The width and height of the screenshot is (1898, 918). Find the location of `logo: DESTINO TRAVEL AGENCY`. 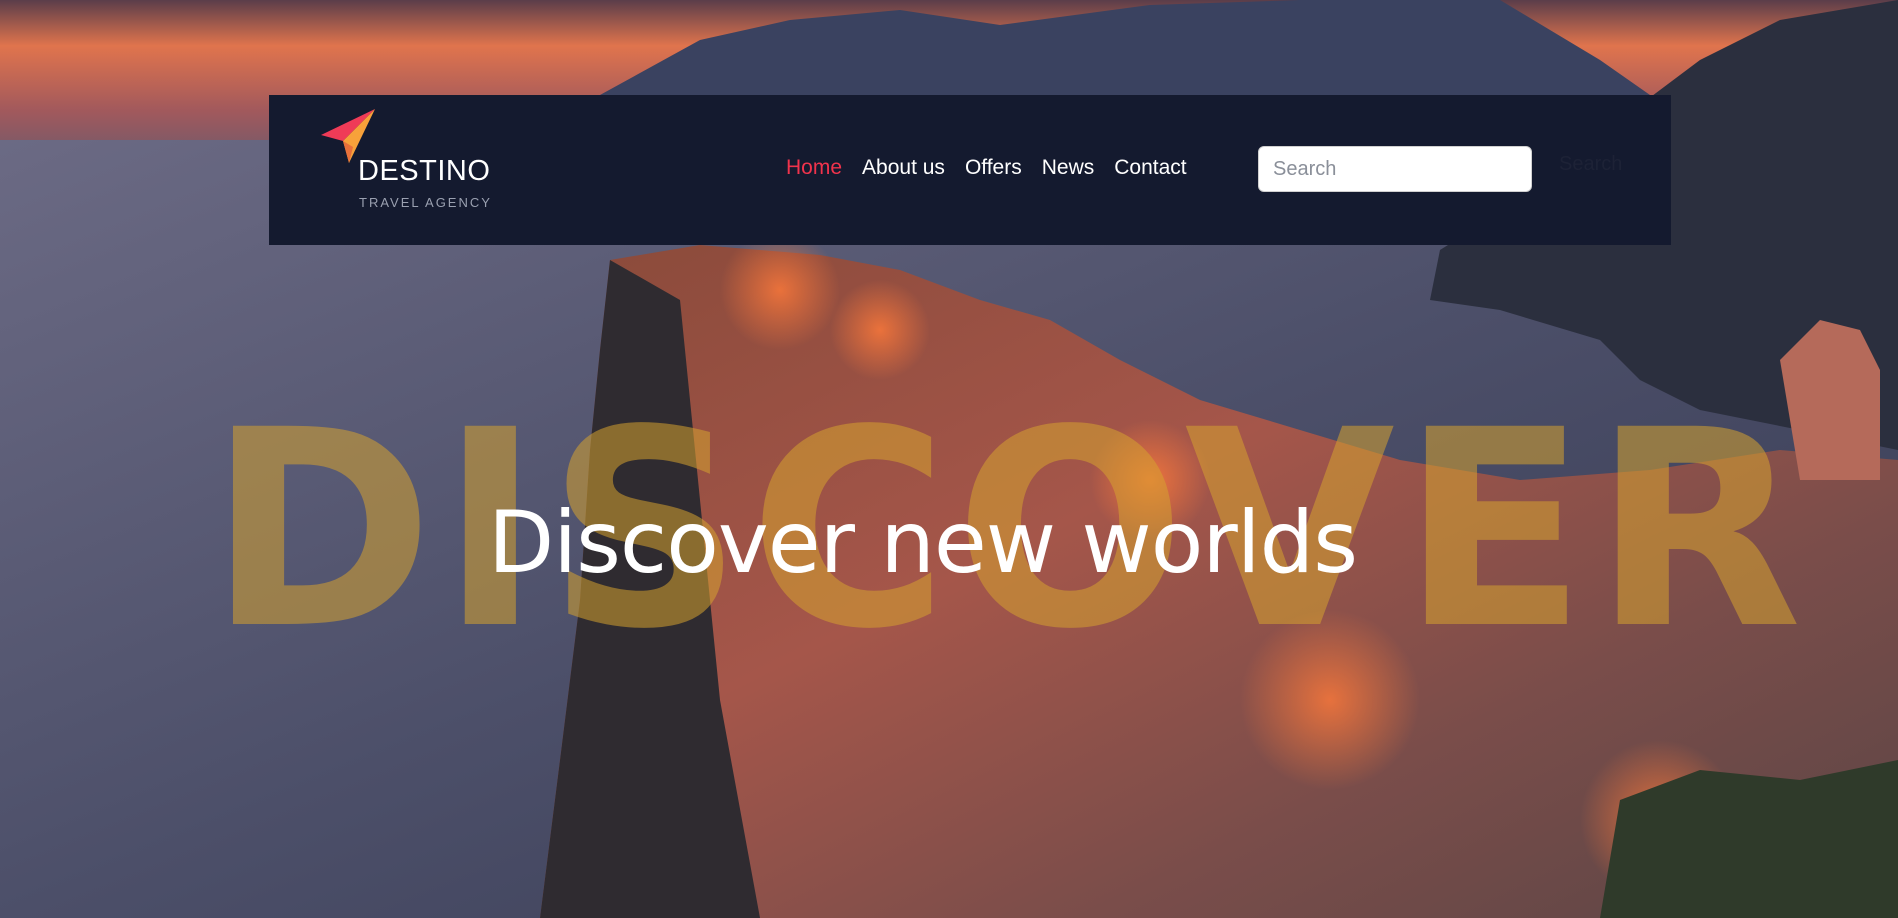

logo: DESTINO TRAVEL AGENCY is located at coordinates (419, 158).